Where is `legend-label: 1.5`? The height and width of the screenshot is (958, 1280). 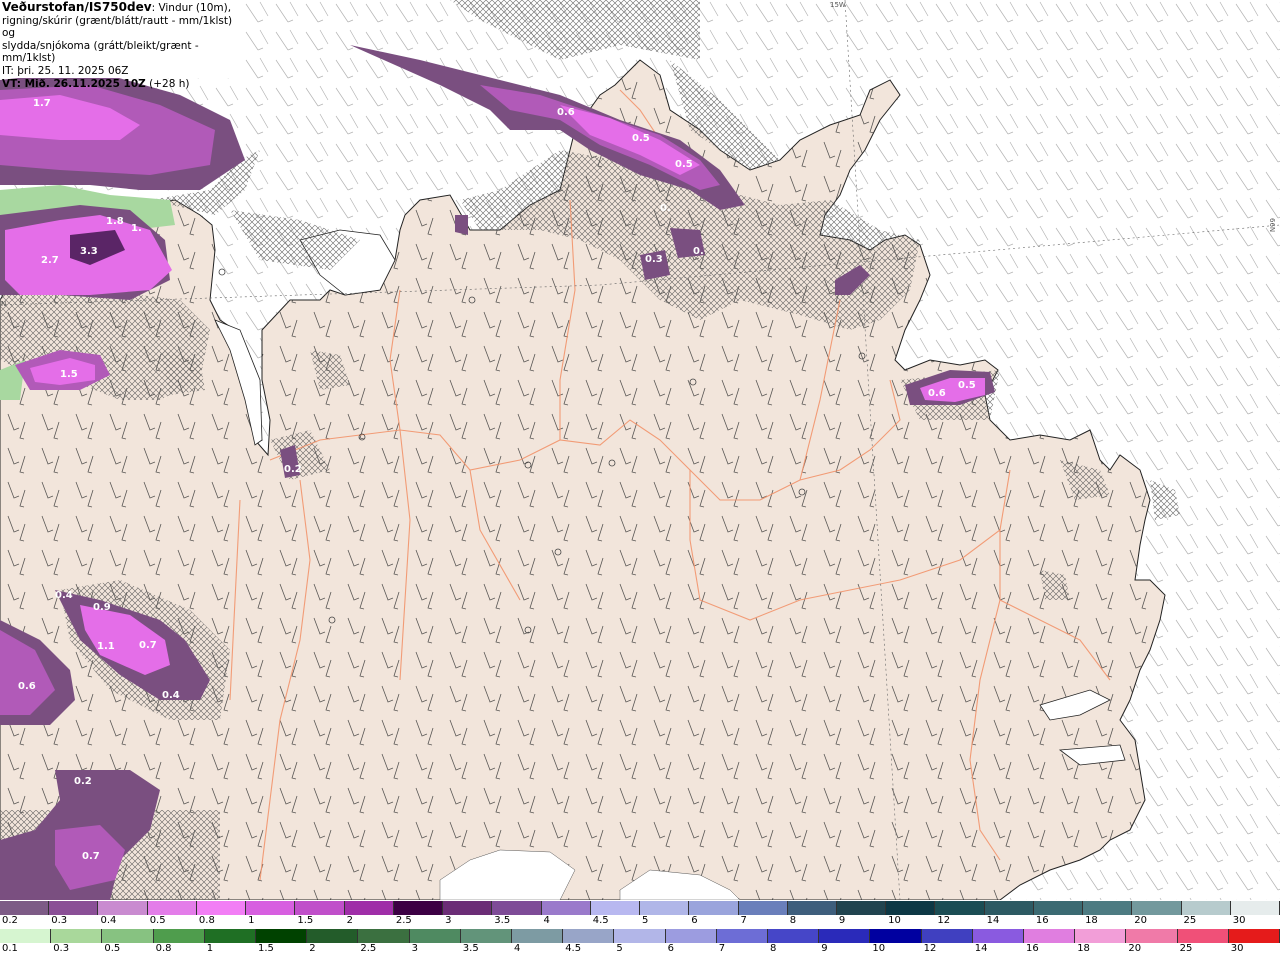 legend-label: 1.5 is located at coordinates (305, 920).